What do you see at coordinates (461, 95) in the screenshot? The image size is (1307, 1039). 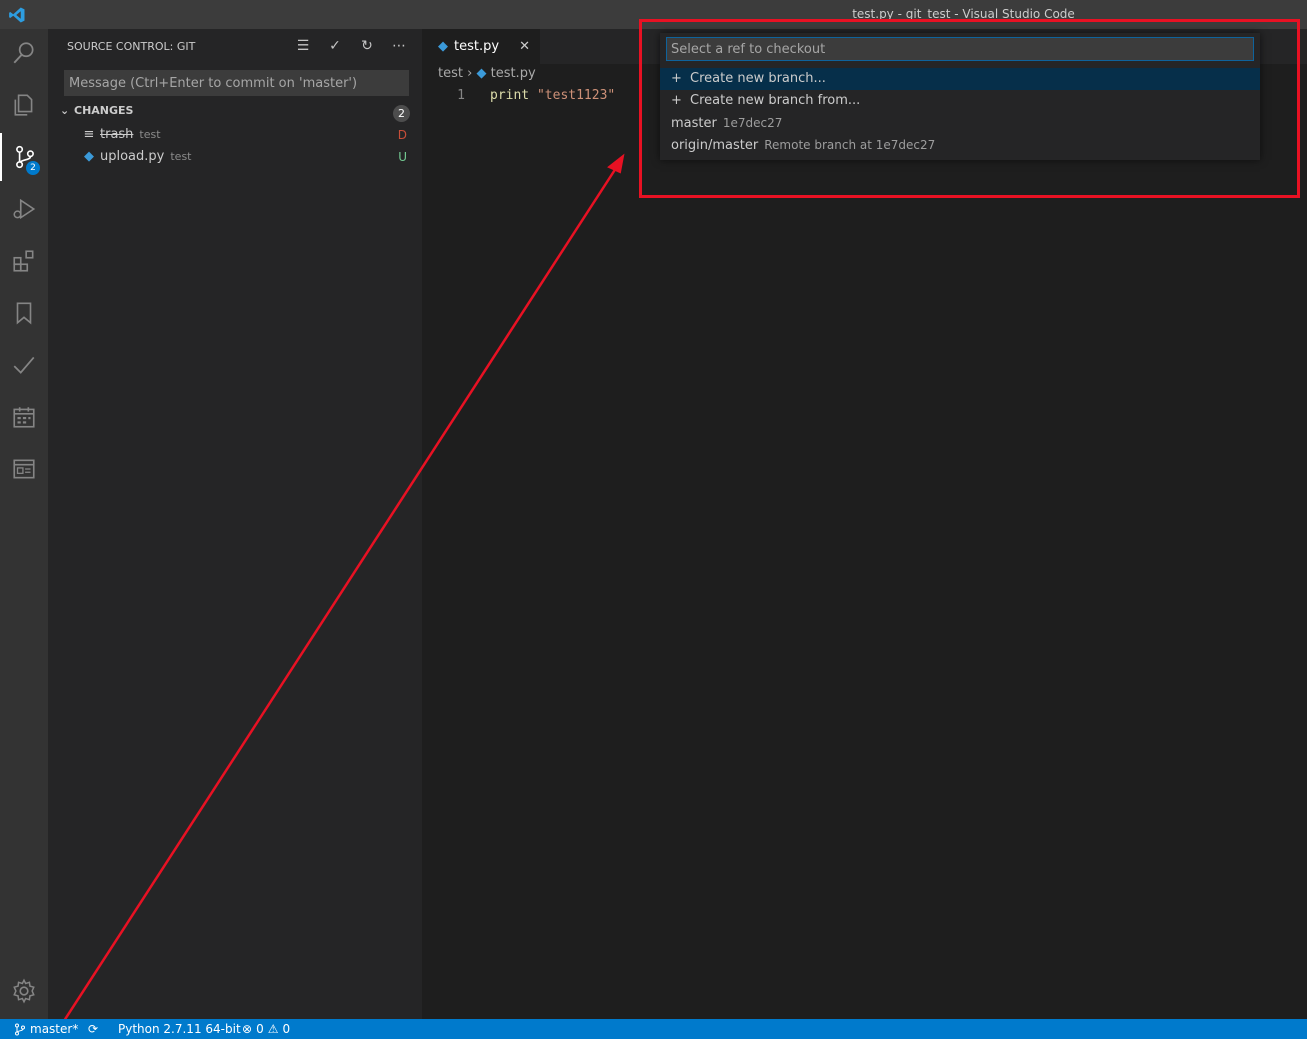 I see `line-number: 1` at bounding box center [461, 95].